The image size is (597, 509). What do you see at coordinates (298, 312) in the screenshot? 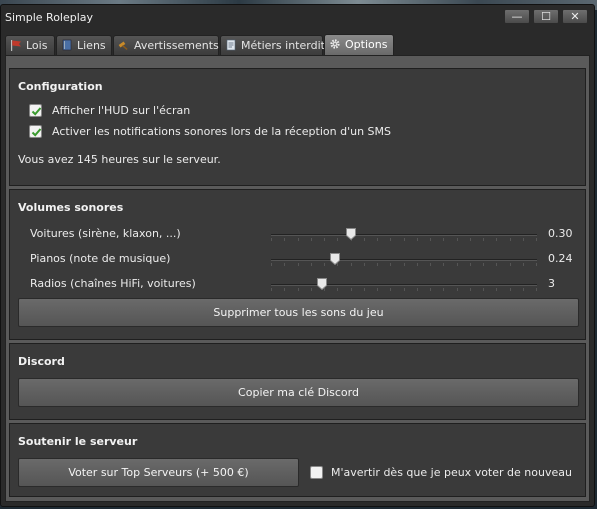
I see `mute-all-button: Supprimer tous les sons du jeu` at bounding box center [298, 312].